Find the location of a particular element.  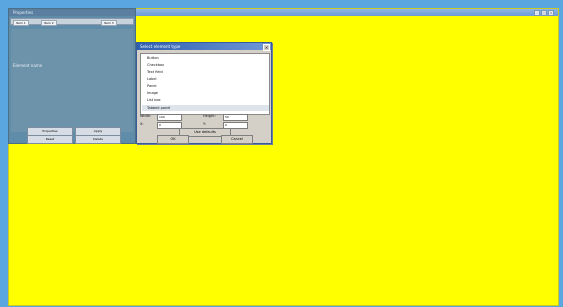

toolbar-item: Item 3 is located at coordinates (109, 23).